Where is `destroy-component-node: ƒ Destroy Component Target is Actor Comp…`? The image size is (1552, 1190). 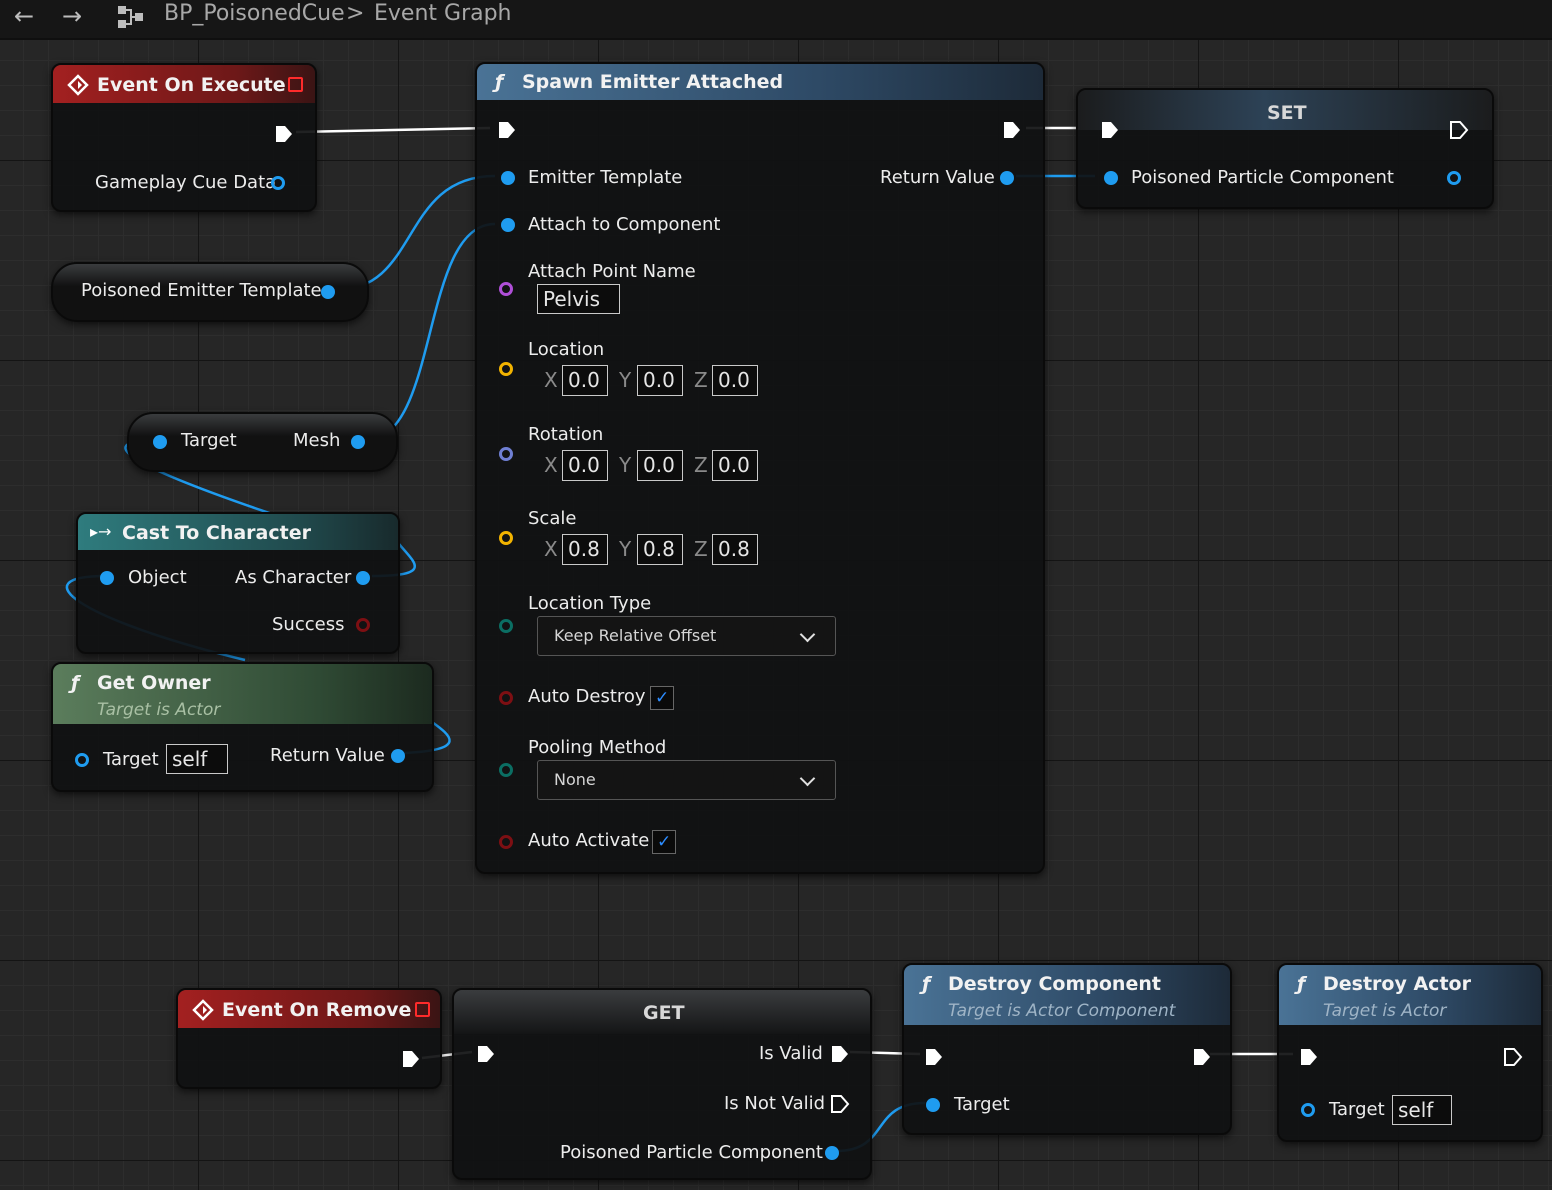 destroy-component-node: ƒ Destroy Component Target is Actor Comp… is located at coordinates (1067, 1049).